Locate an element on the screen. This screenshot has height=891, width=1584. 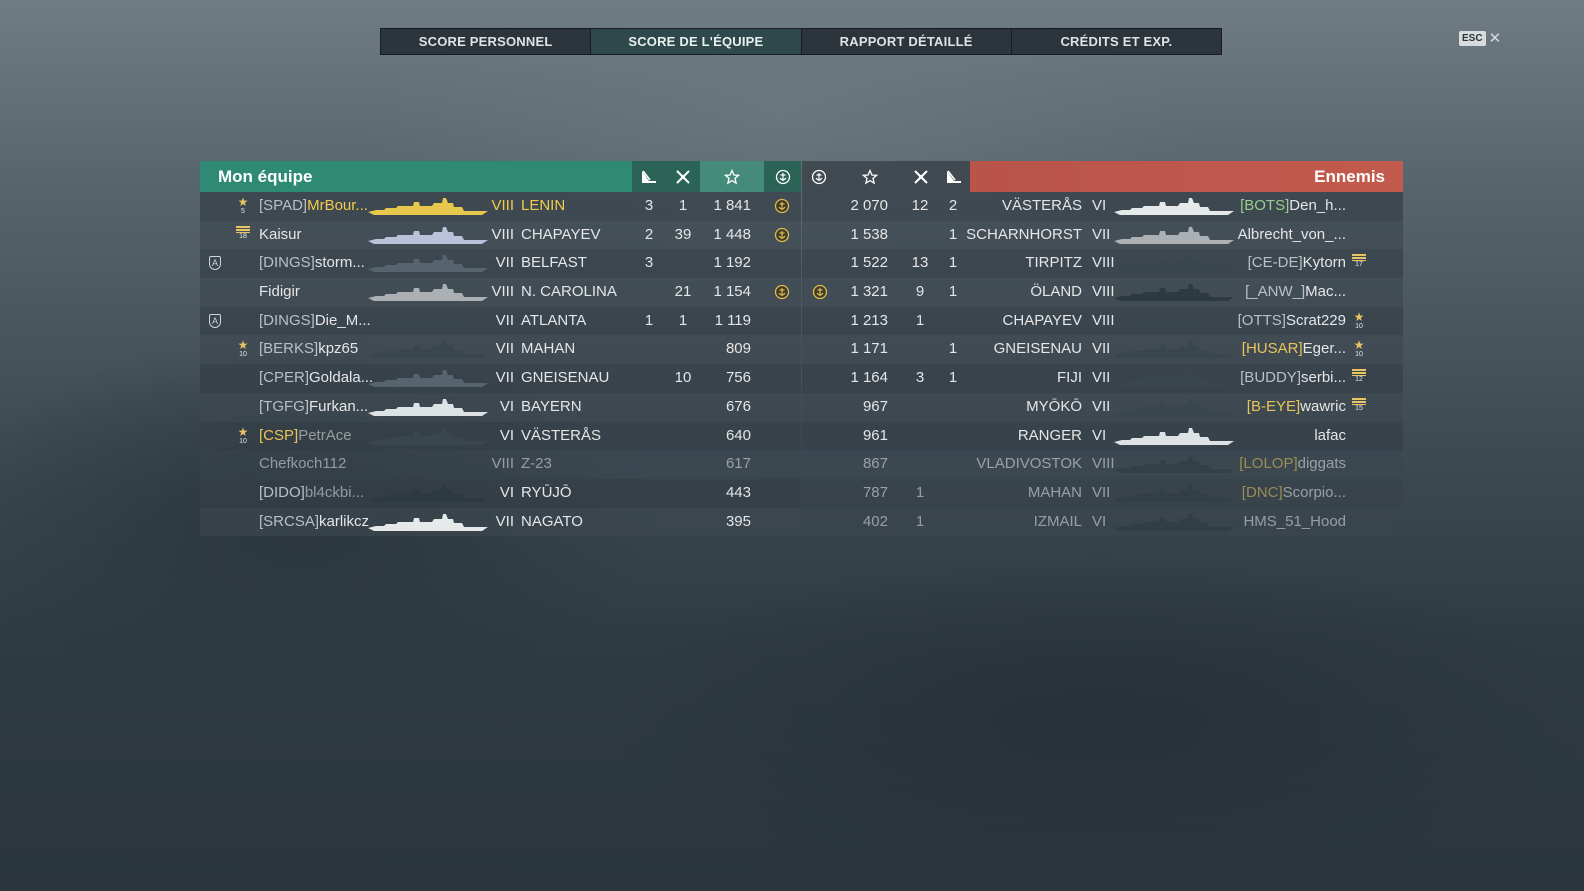
player-name: lafac is located at coordinates (1330, 436).